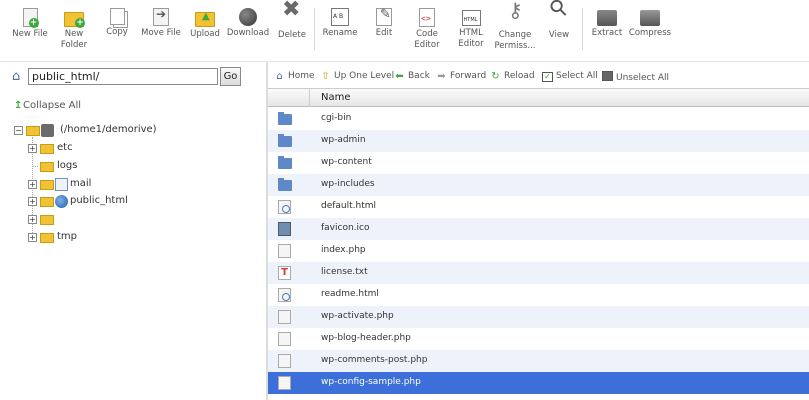  I want to click on back-button: ⬅ Back, so click(412, 76).